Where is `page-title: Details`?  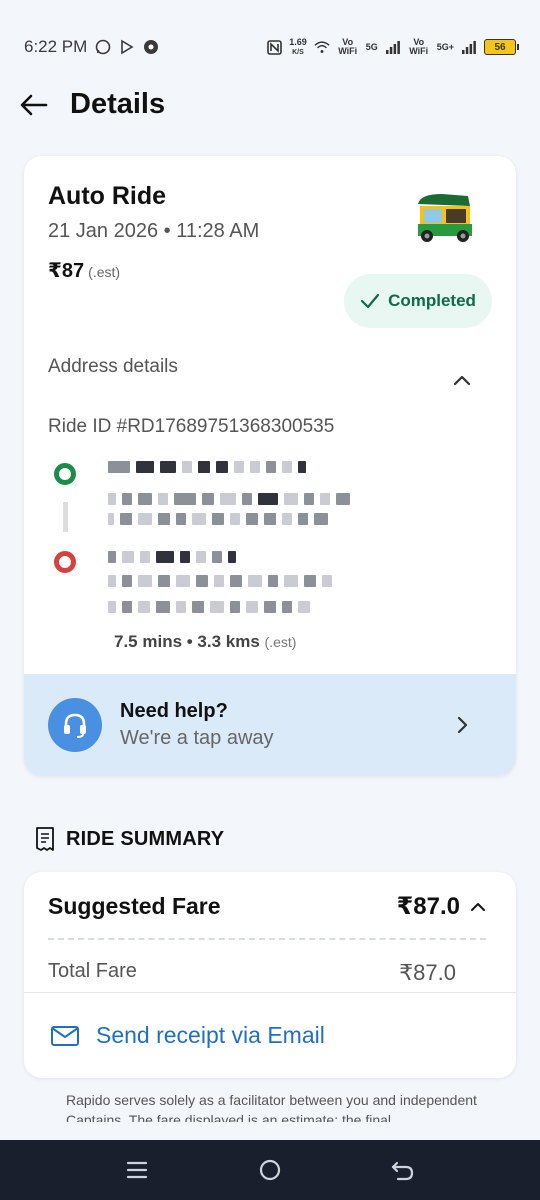 page-title: Details is located at coordinates (118, 104).